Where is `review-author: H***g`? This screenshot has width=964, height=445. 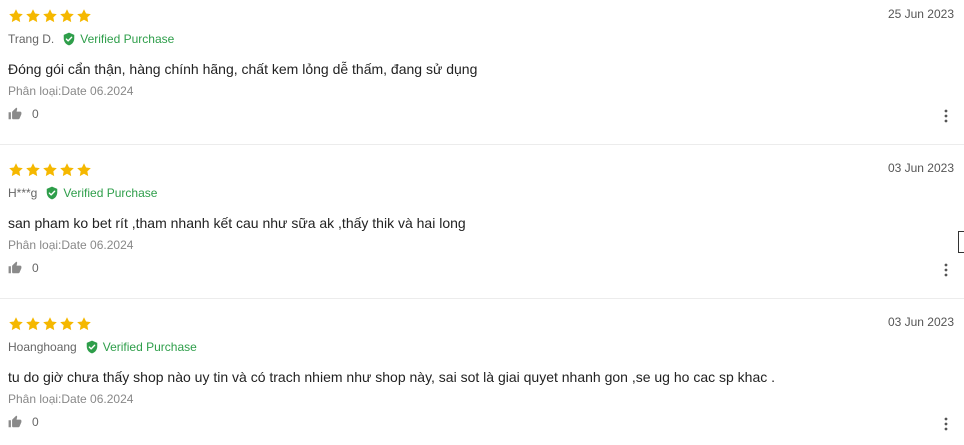 review-author: H***g is located at coordinates (23, 193).